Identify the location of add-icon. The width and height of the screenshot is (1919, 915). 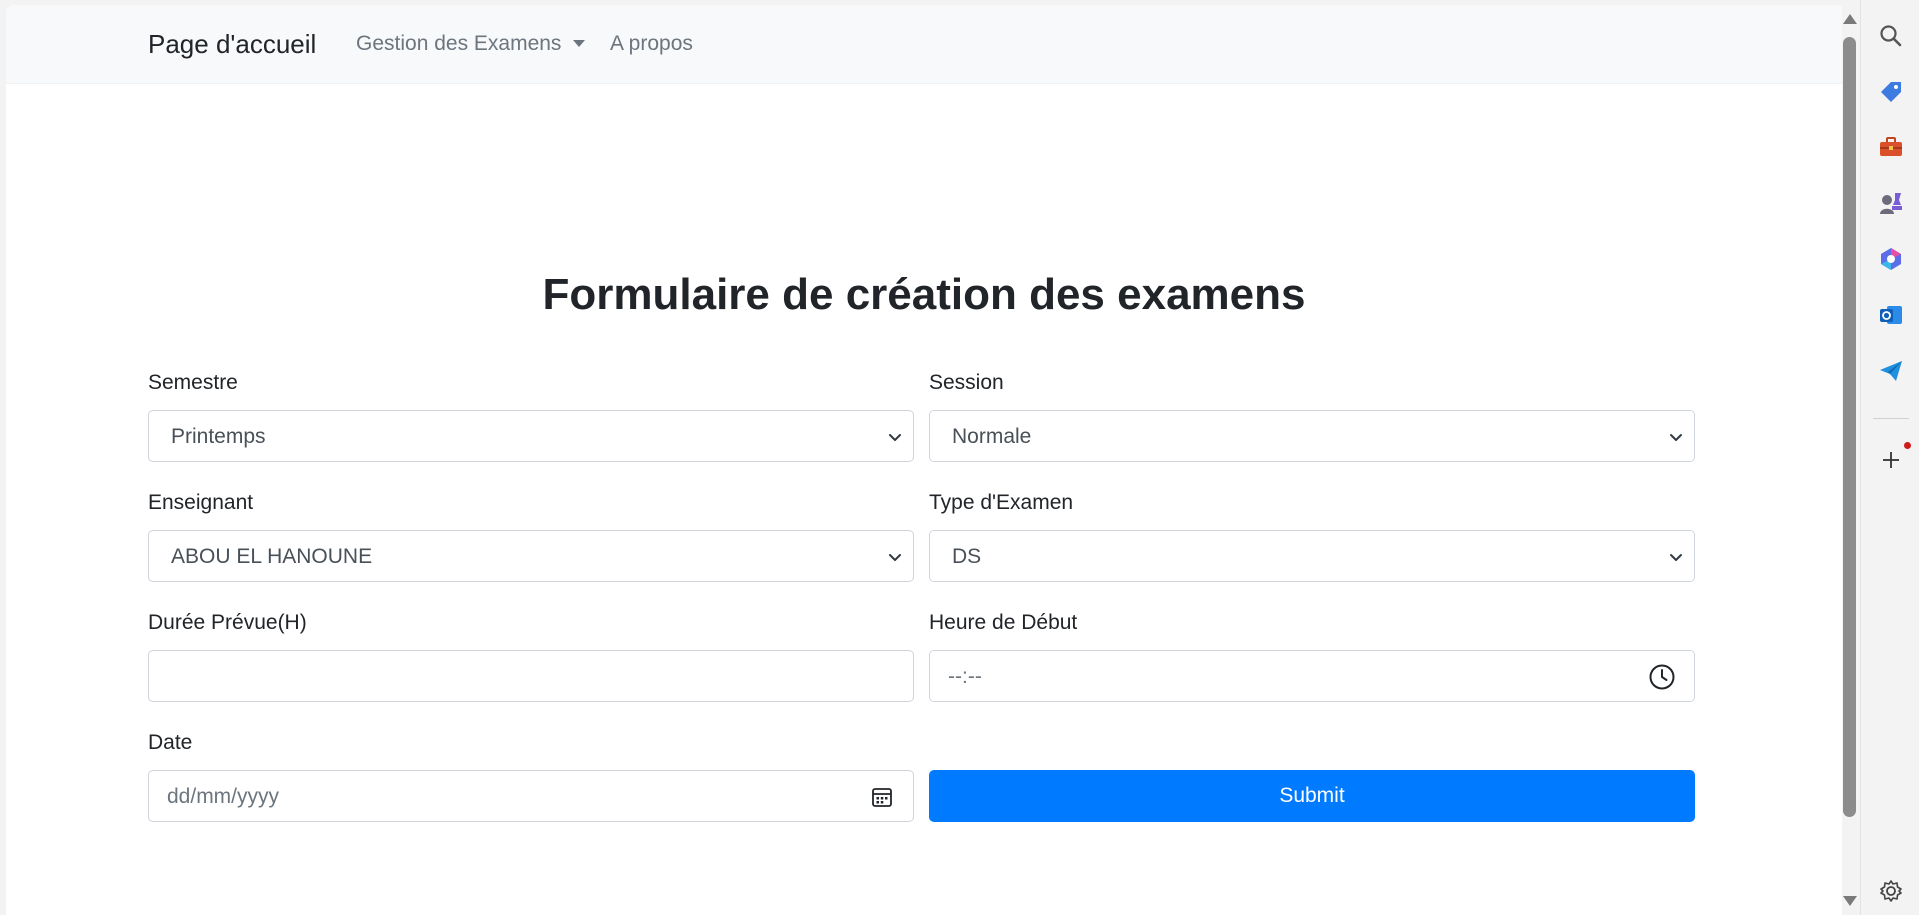
(1891, 460).